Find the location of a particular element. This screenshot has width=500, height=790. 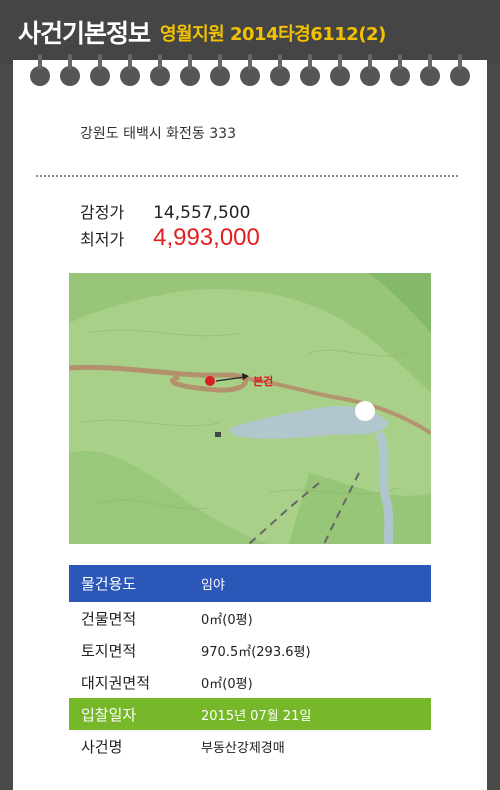

table-row: 건물면적 0㎡(0평) is located at coordinates (250, 618).